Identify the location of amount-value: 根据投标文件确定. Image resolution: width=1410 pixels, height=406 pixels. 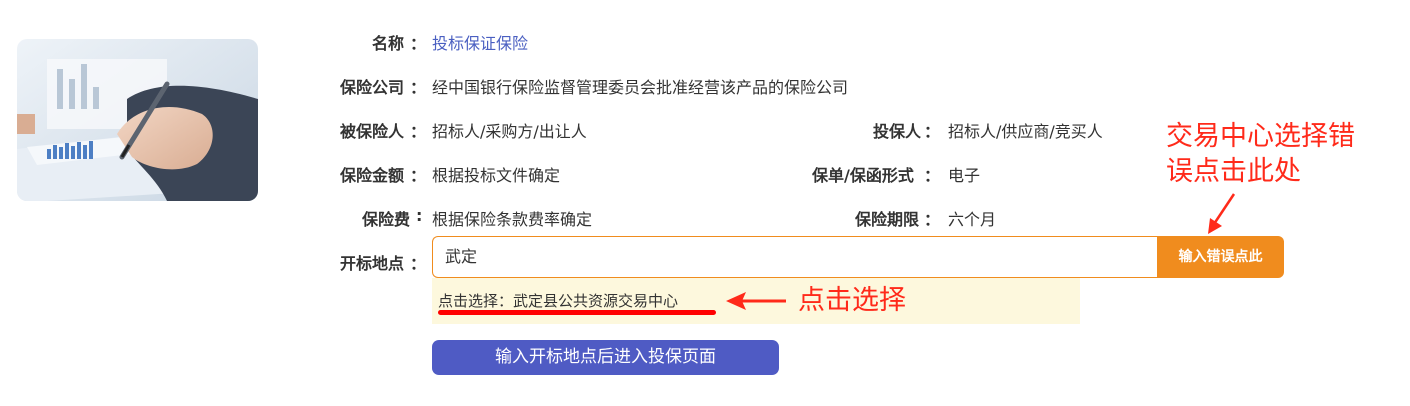
(496, 175).